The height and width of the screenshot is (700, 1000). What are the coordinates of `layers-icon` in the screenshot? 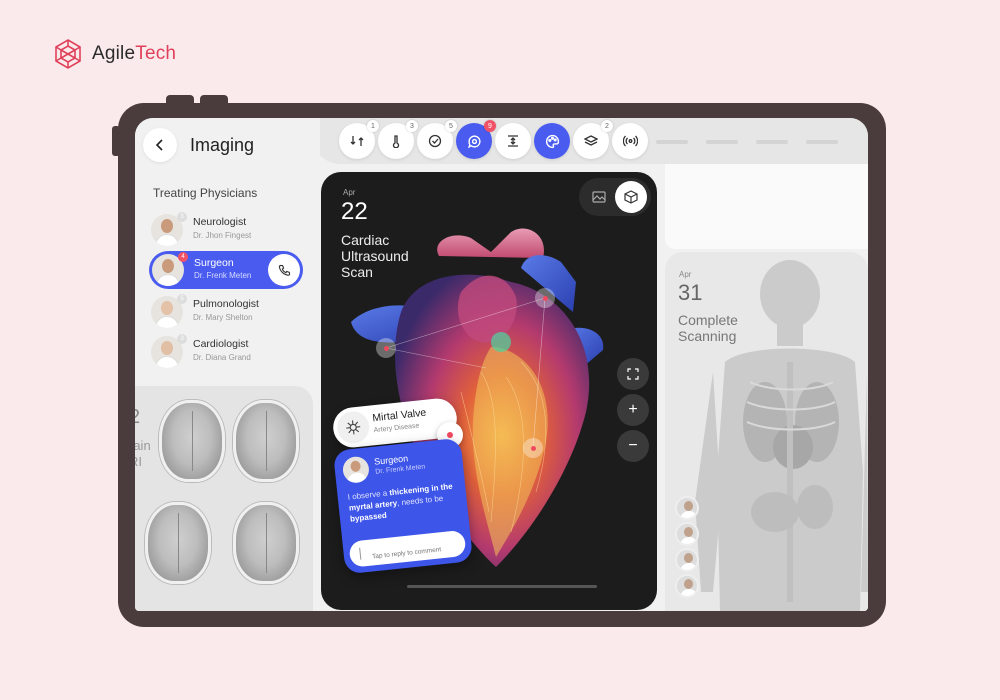 It's located at (591, 140).